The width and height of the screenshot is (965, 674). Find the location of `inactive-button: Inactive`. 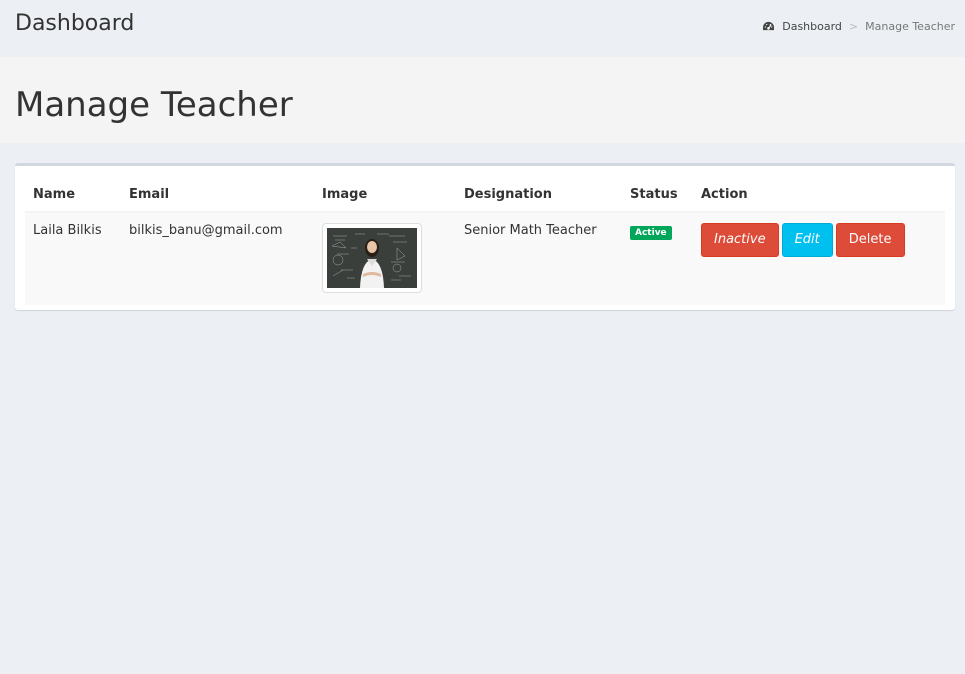

inactive-button: Inactive is located at coordinates (740, 240).